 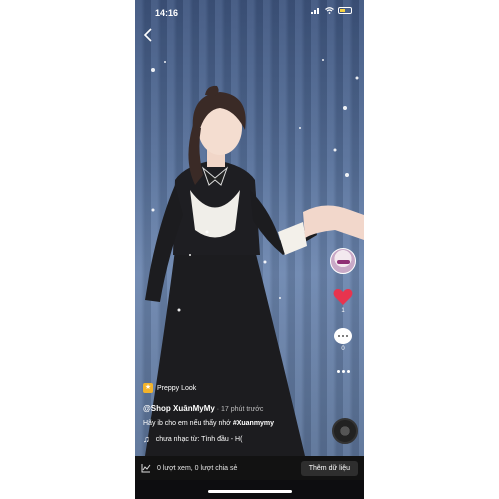 I want to click on tag-label: Preppy Look, so click(x=177, y=388).